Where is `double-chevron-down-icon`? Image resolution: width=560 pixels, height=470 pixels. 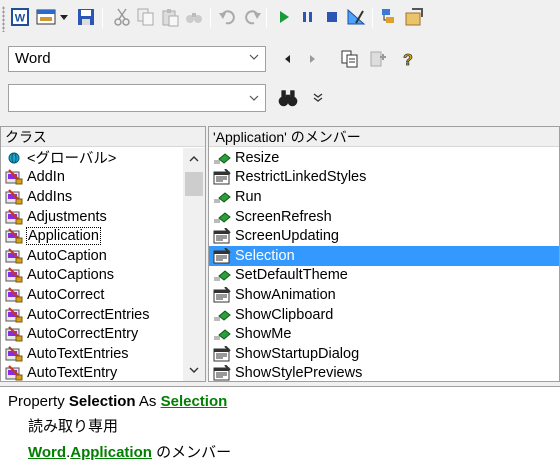
double-chevron-down-icon is located at coordinates (318, 97).